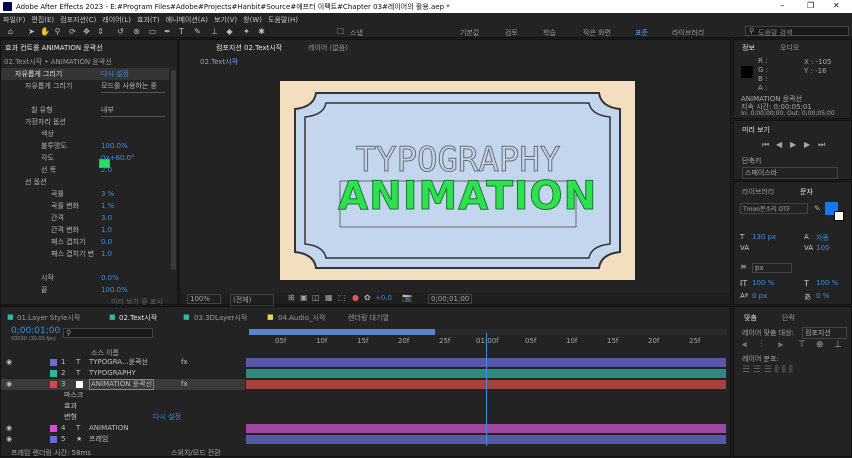 The height and width of the screenshot is (458, 852). Describe the element at coordinates (57, 31) in the screenshot. I see `zoom-tool-icon: ⚲` at that location.